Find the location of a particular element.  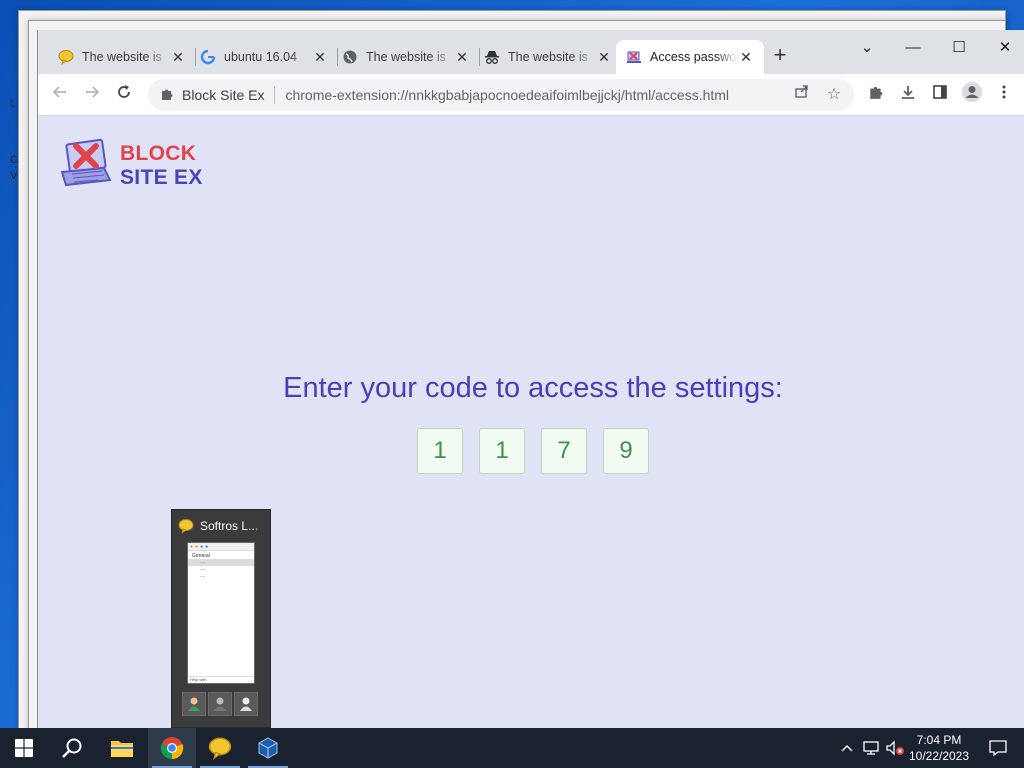

block-site-ex-logo: BLOCK SITE EX is located at coordinates (138, 166).